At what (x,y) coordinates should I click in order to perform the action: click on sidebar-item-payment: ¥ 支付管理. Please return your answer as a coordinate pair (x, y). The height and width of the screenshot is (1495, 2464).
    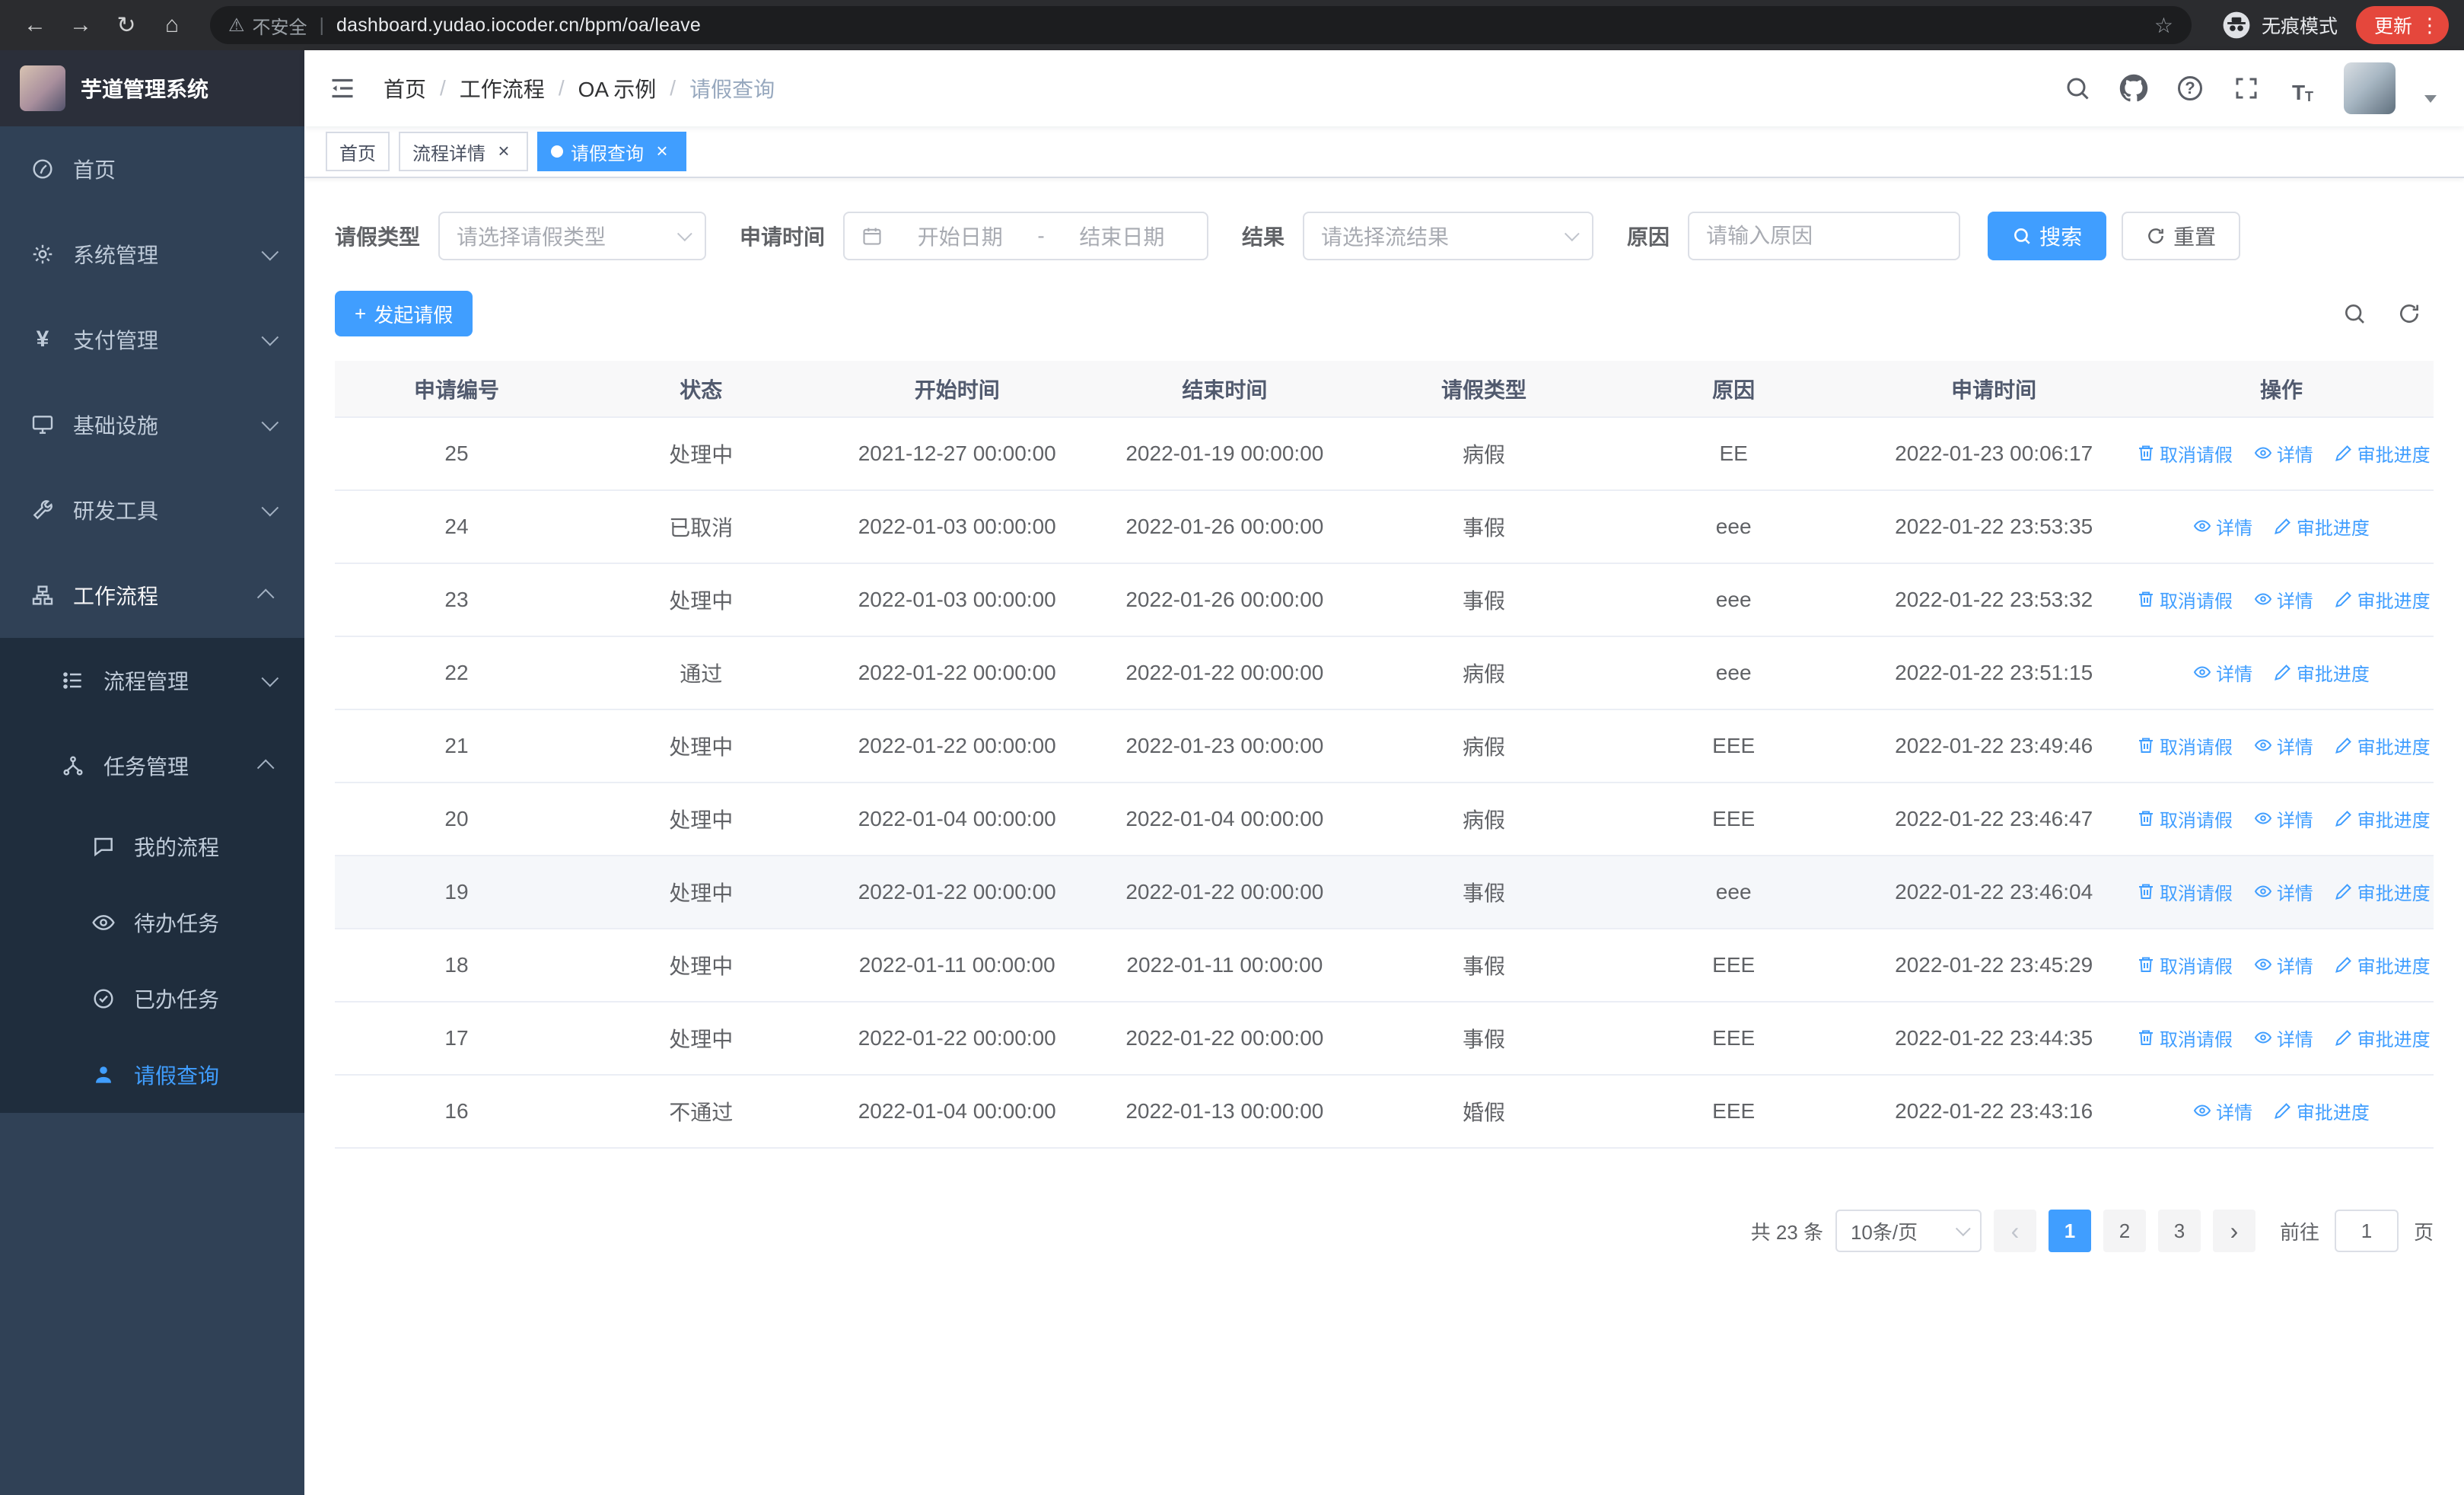
    Looking at the image, I should click on (152, 339).